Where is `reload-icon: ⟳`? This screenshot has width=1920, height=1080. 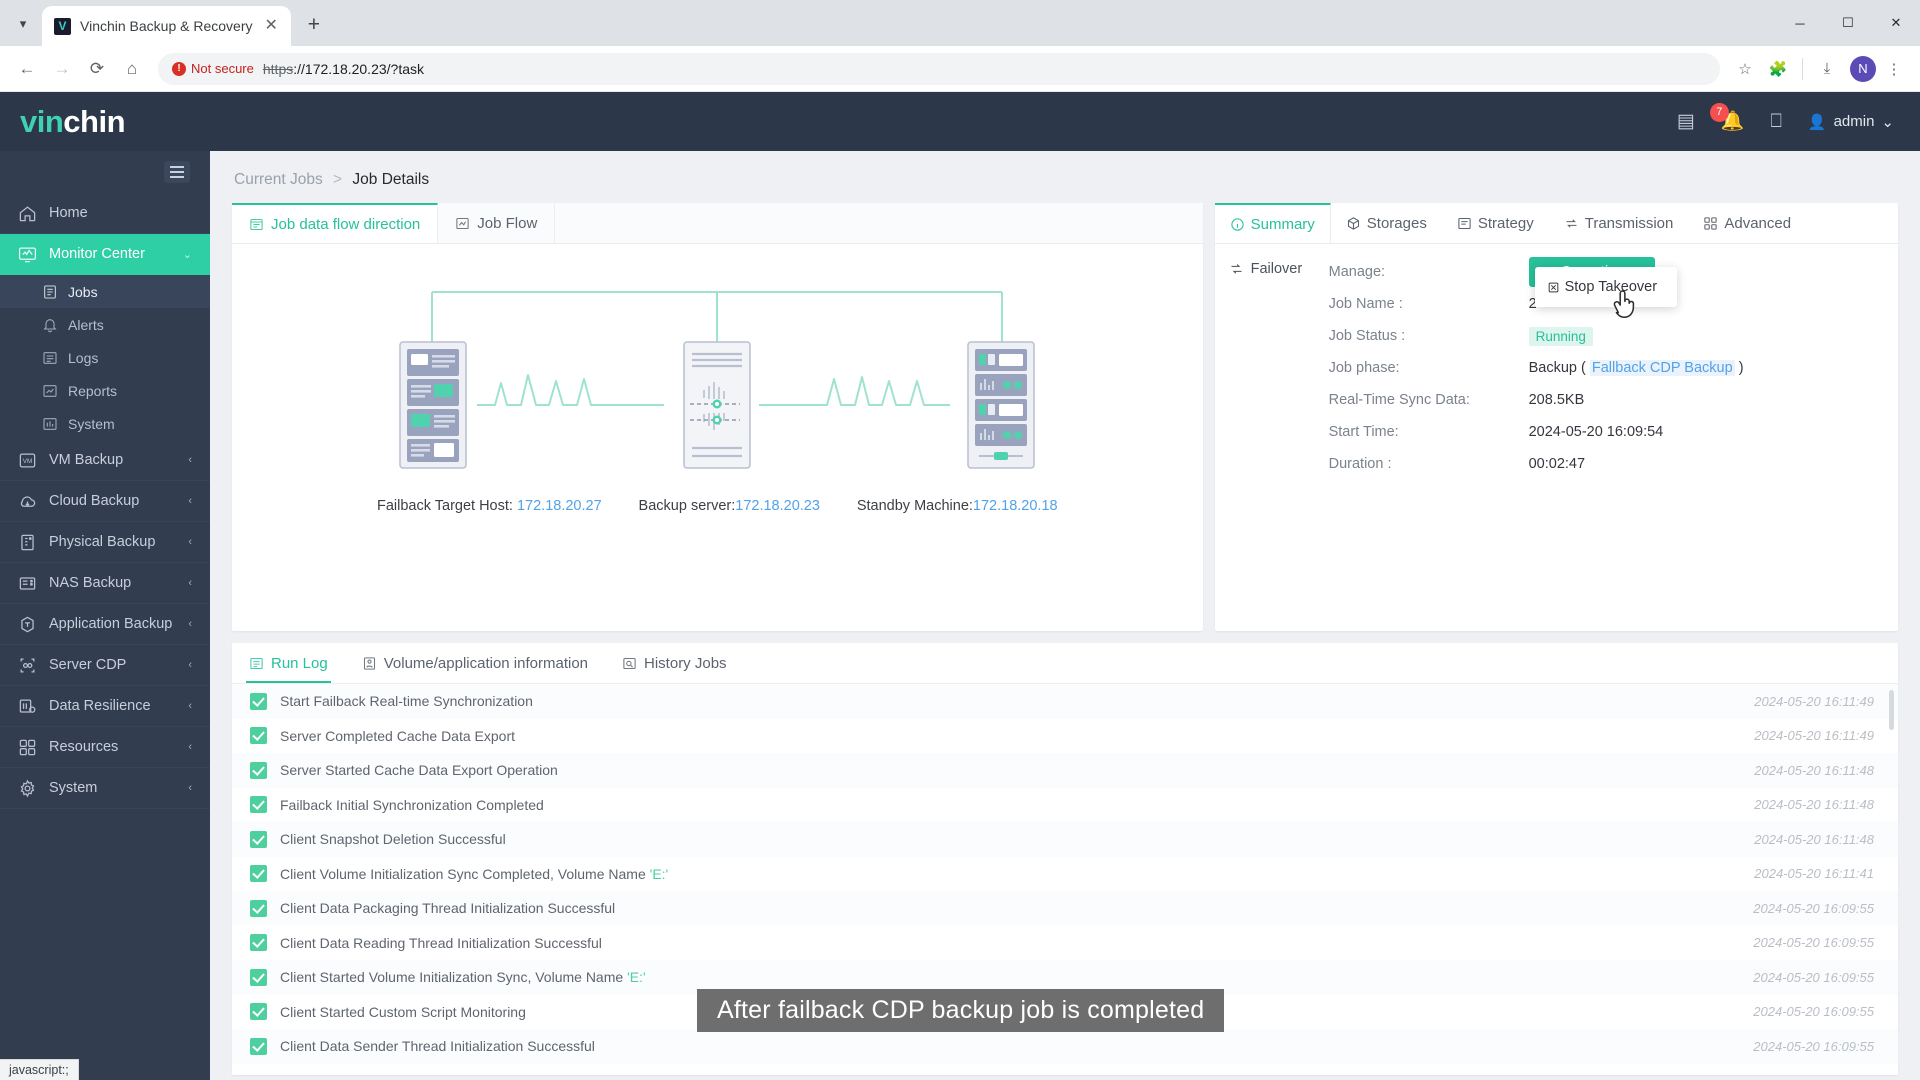
reload-icon: ⟳ is located at coordinates (97, 69).